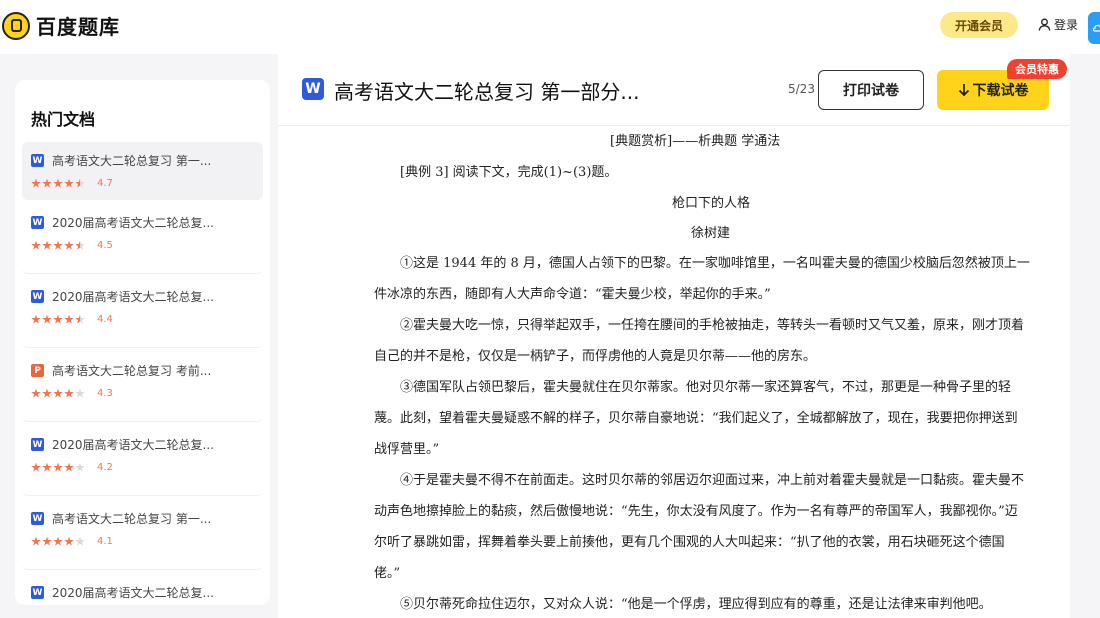  I want to click on rating: 4.1, so click(142, 541).